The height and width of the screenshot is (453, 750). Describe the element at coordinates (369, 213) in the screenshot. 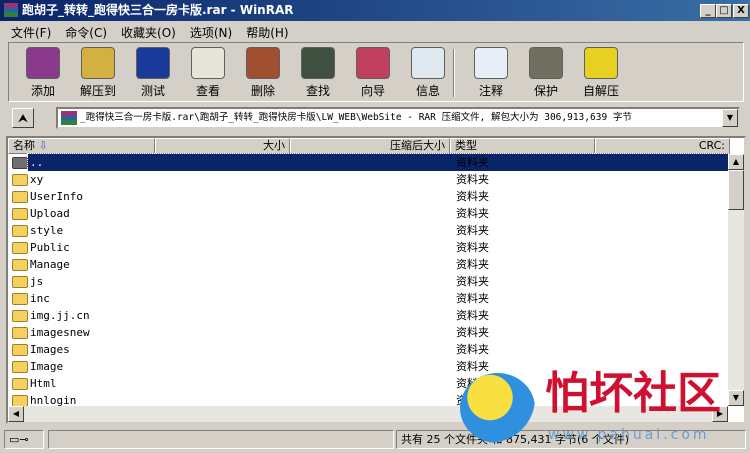

I see `file-row: Upload 资料夹` at that location.